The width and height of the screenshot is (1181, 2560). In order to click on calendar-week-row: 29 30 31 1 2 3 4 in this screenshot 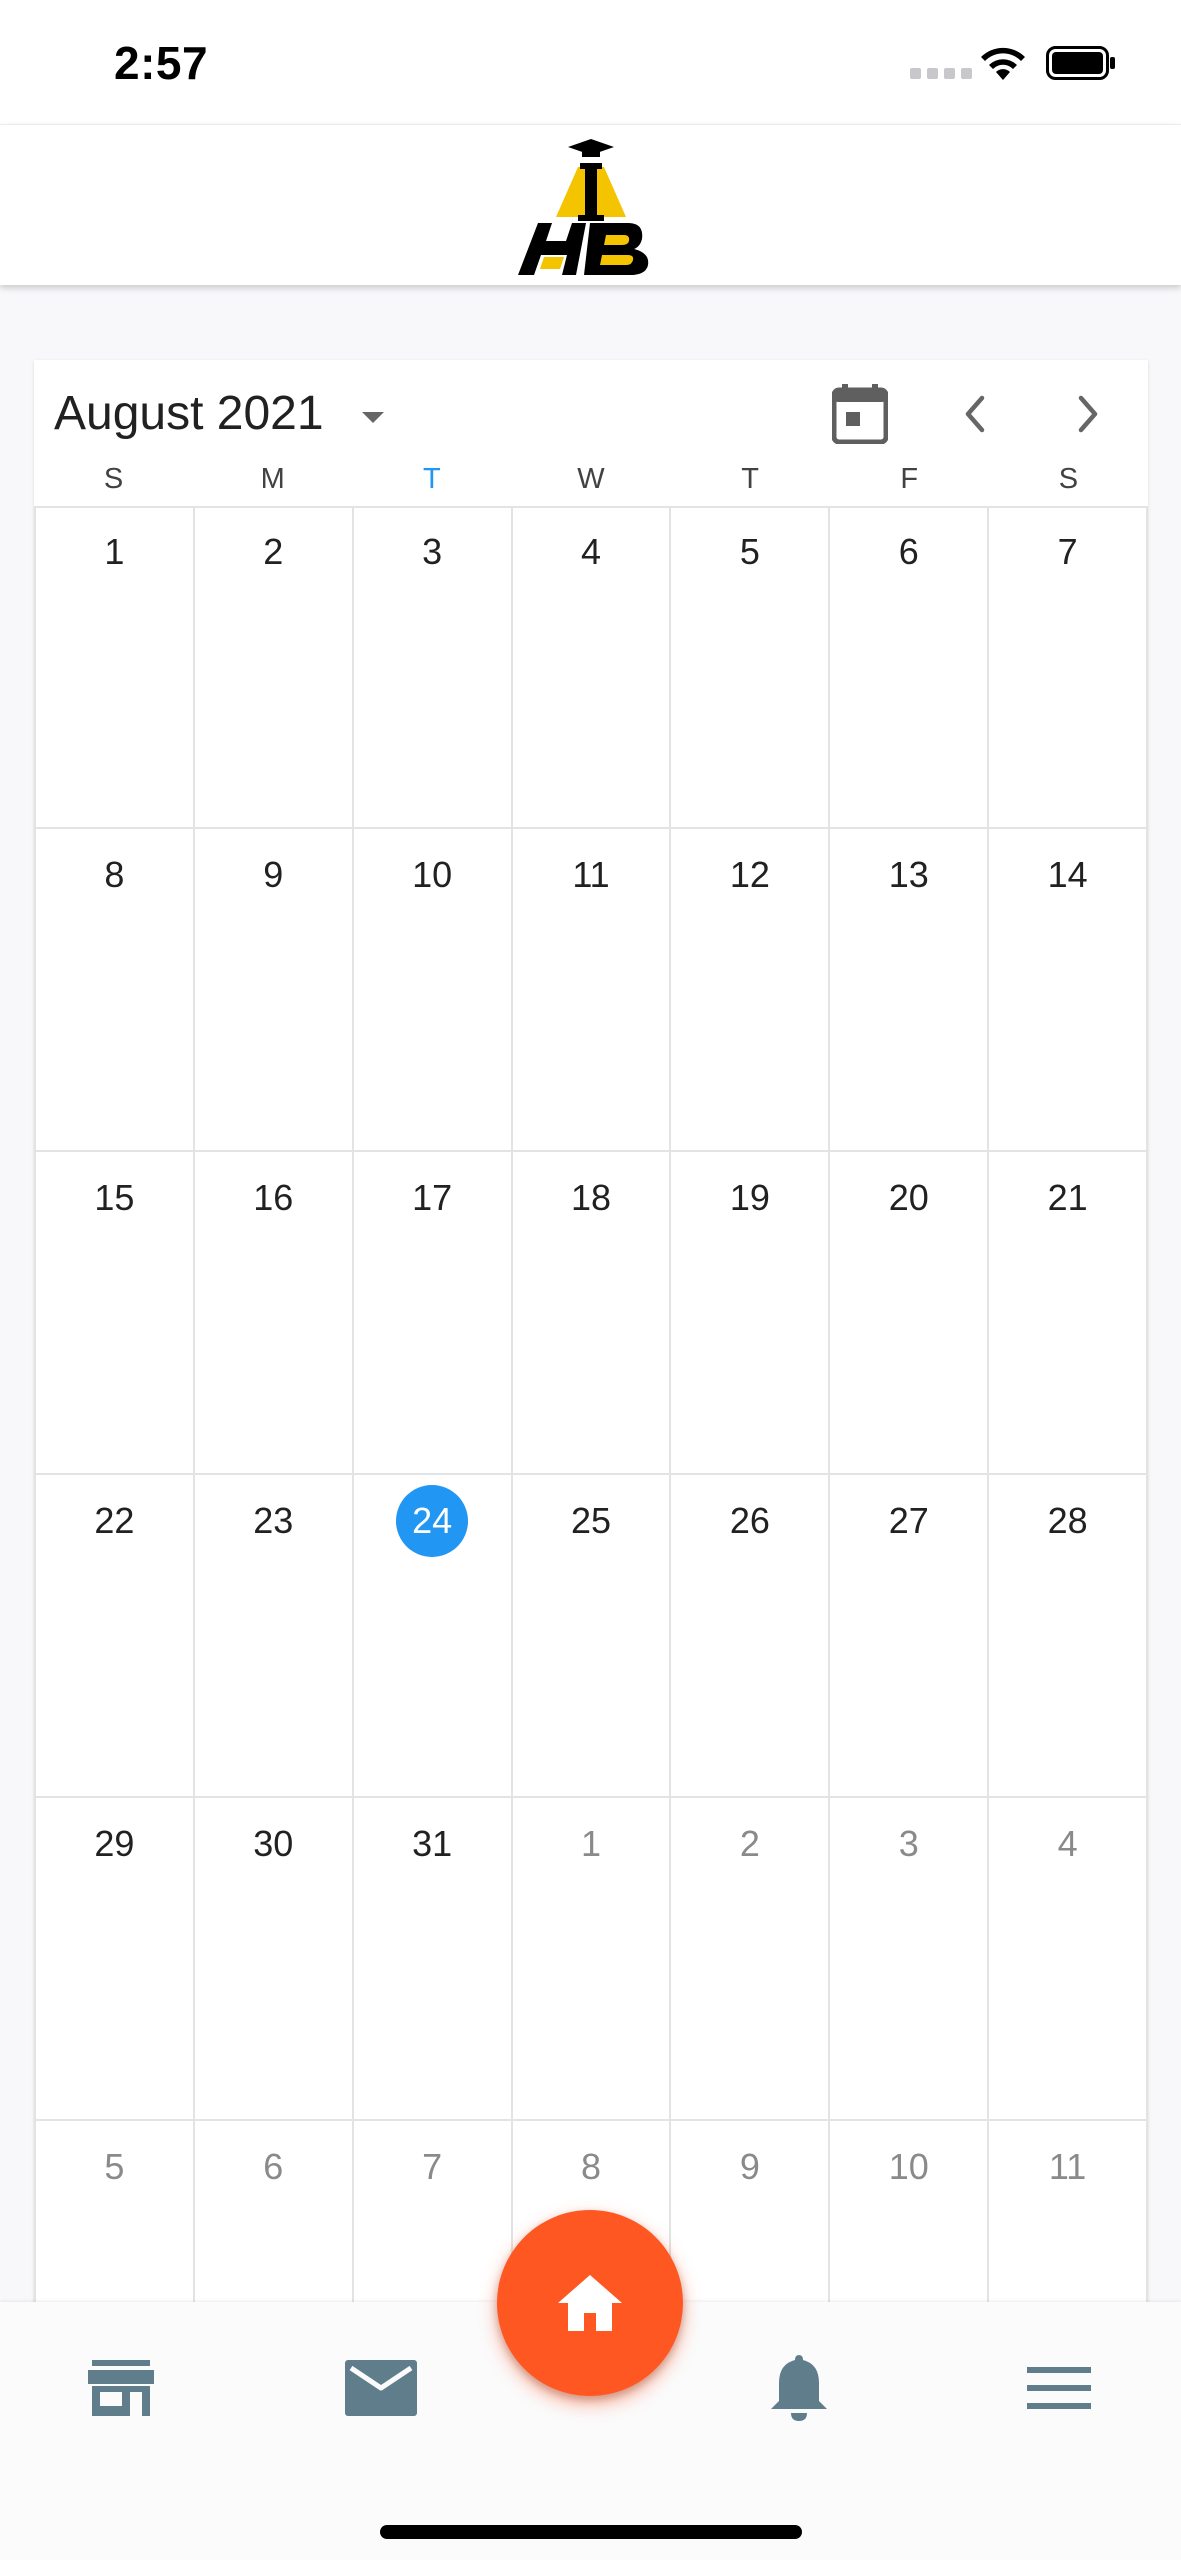, I will do `click(591, 1959)`.